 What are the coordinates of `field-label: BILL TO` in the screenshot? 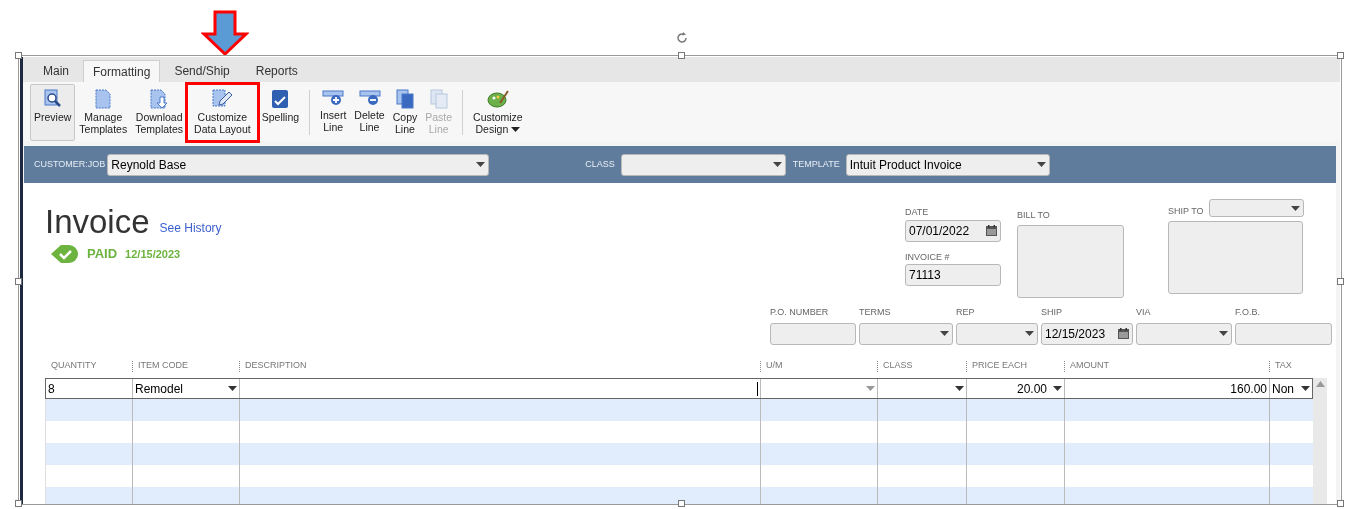 It's located at (1034, 215).